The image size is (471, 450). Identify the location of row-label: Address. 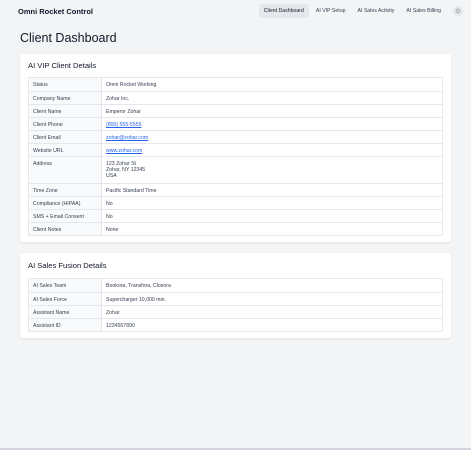
(65, 170).